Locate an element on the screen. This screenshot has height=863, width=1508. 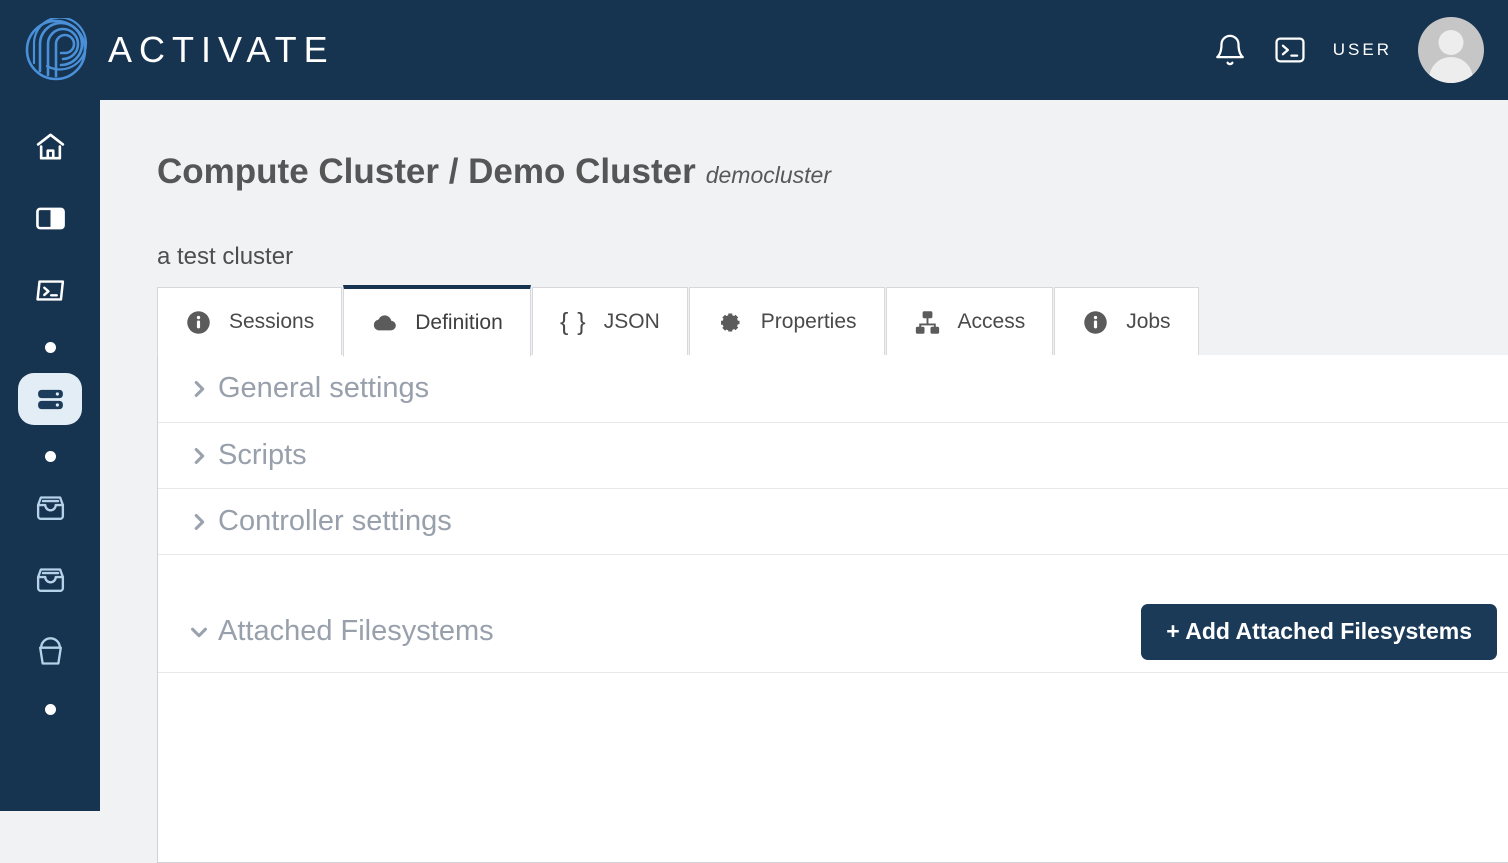
brand: ACTIVATE is located at coordinates (167, 50).